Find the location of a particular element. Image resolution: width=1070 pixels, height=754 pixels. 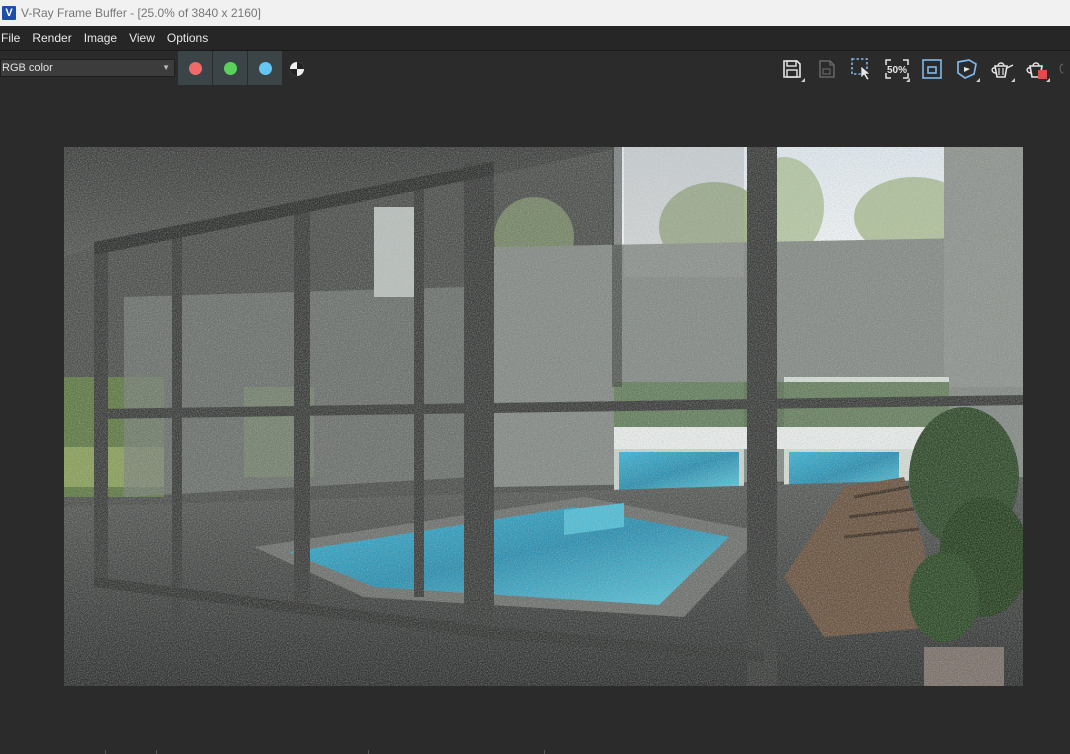

save-all-button is located at coordinates (827, 69).